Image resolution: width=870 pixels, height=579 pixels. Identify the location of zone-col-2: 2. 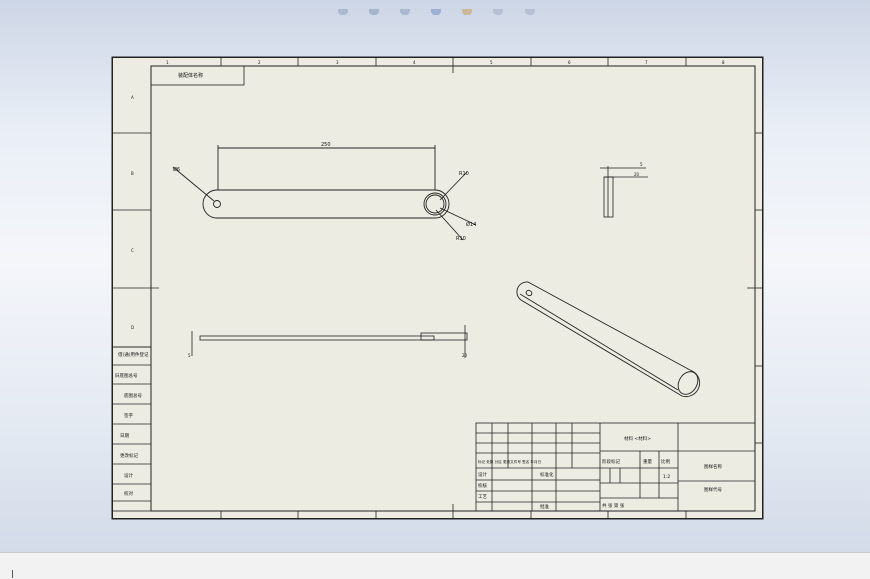
(259, 62).